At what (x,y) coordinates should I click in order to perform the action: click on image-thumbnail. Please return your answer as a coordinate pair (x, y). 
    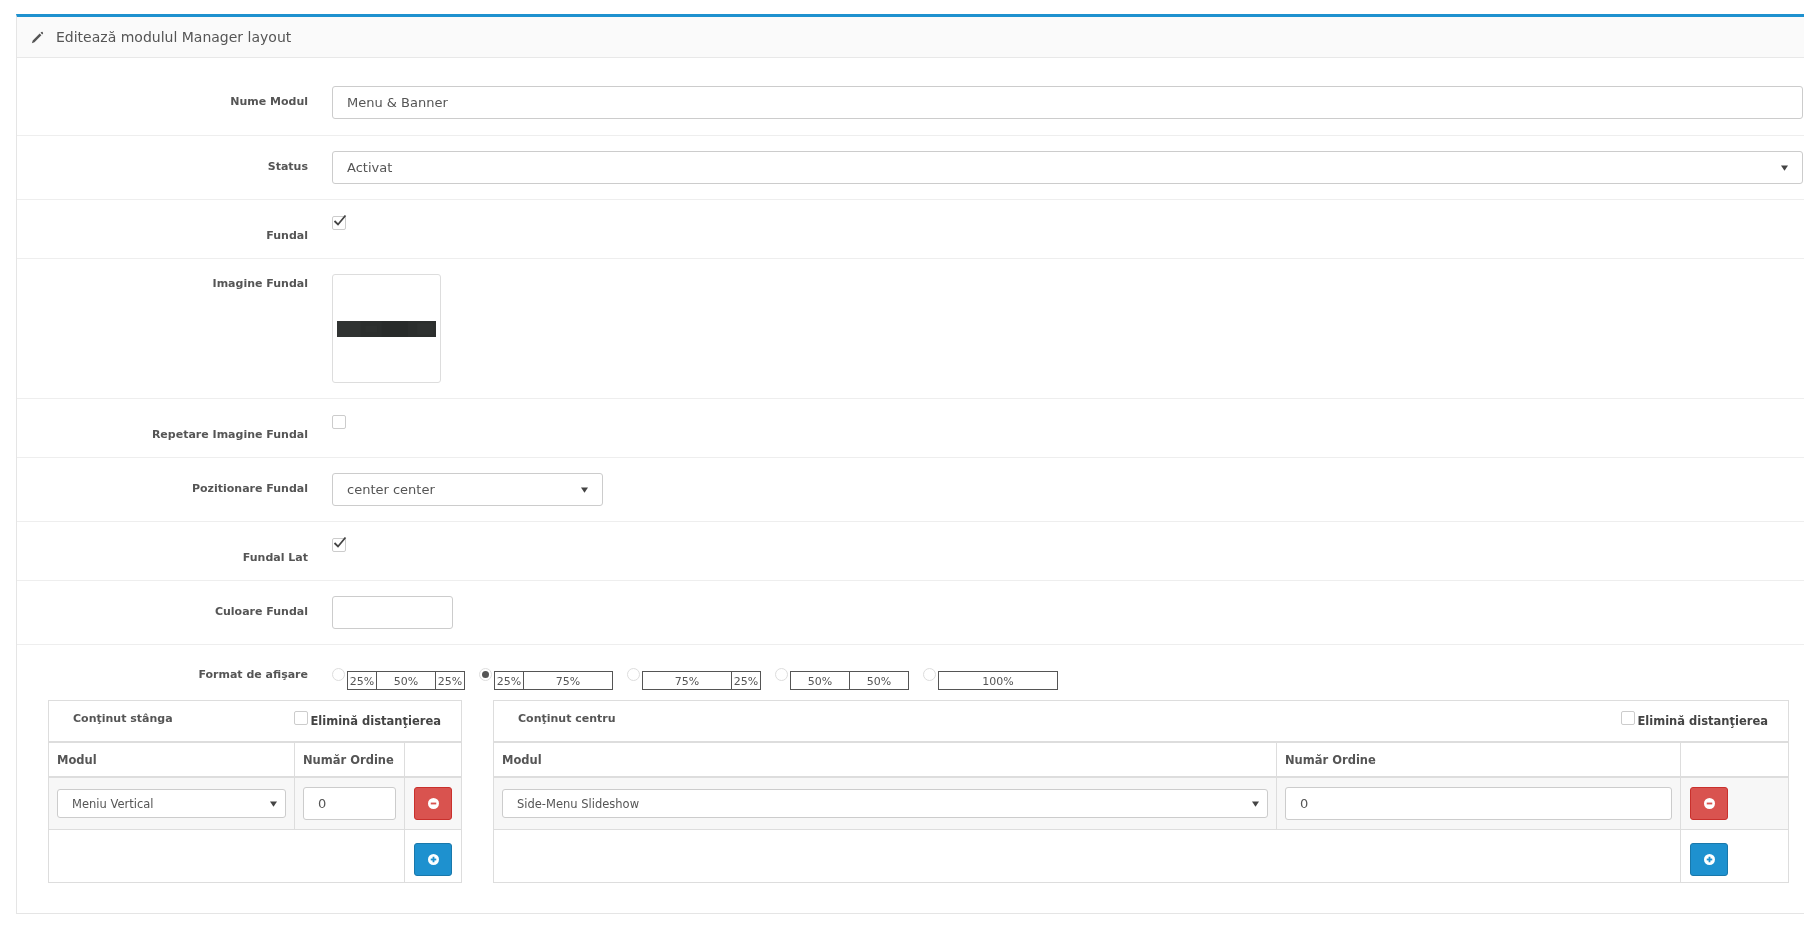
    Looking at the image, I should click on (386, 328).